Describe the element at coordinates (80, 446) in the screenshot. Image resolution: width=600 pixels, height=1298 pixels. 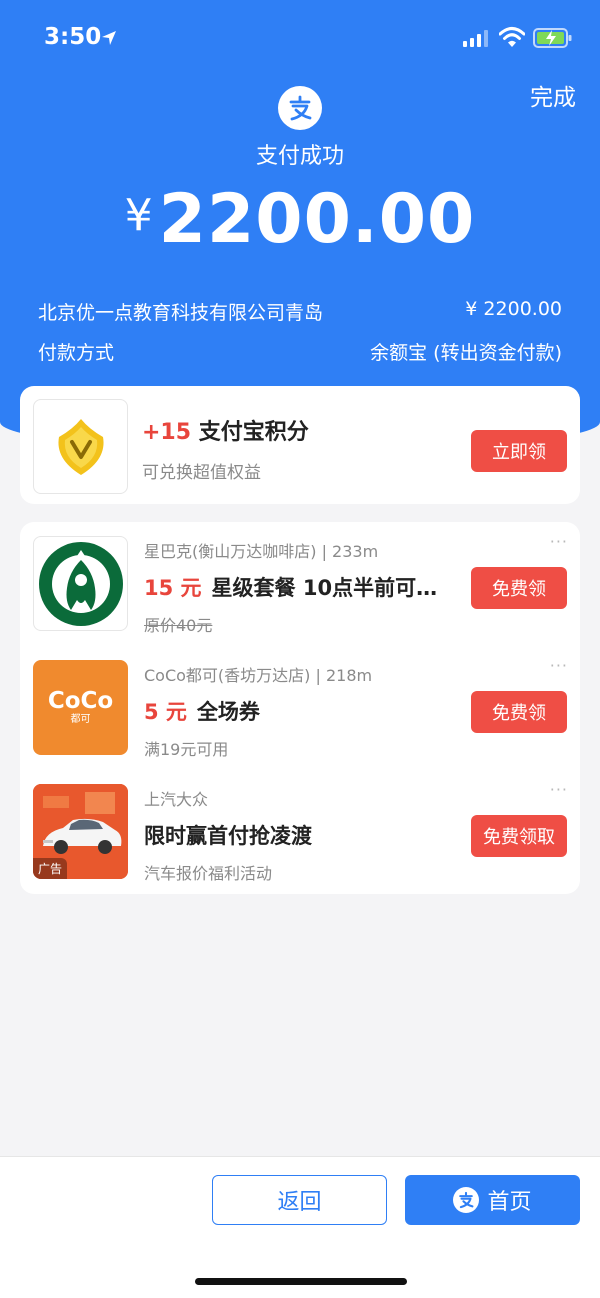
I see `points-coin-icon` at that location.